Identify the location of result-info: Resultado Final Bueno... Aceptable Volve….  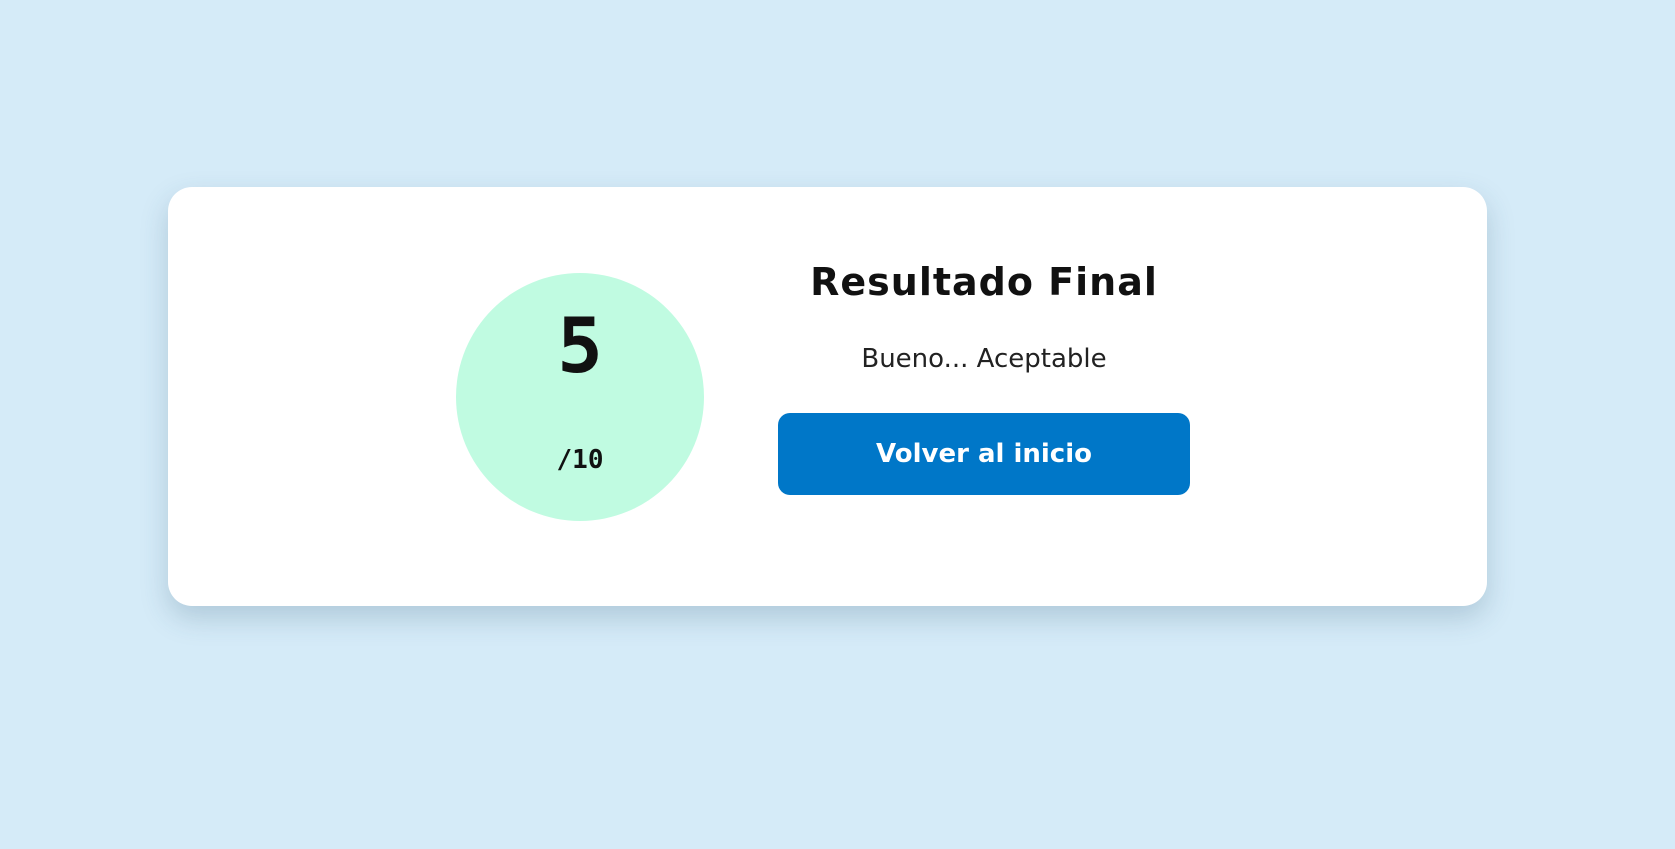
(984, 376).